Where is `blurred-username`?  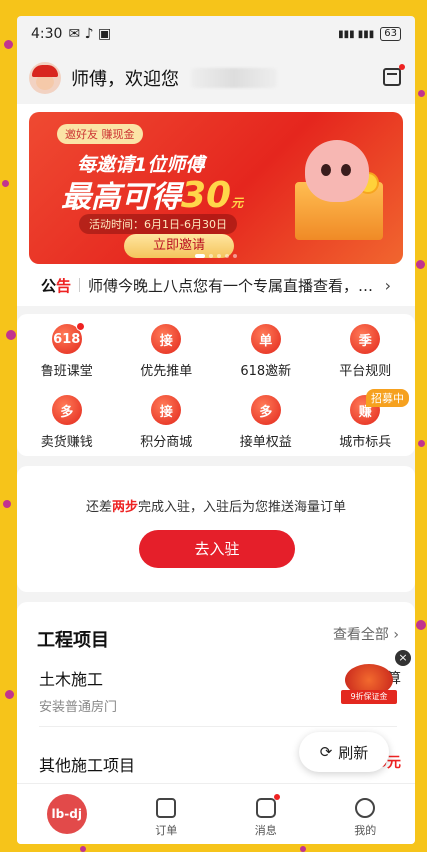
blurred-username is located at coordinates (234, 78).